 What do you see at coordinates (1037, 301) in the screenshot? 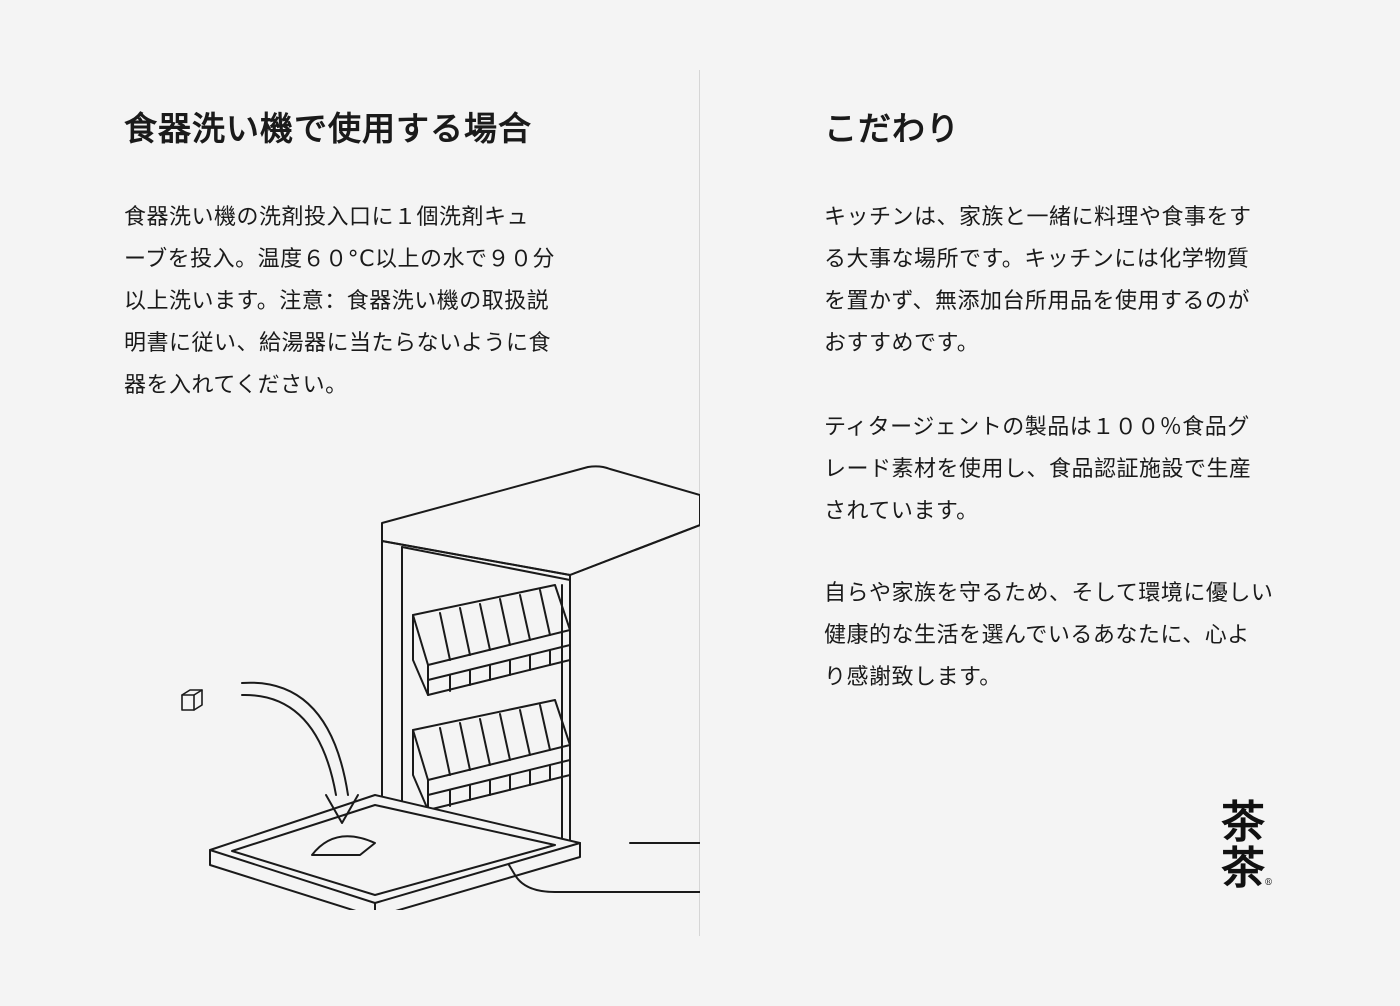
I see `text-line: を置かず、無添加台所用品を使用するのが` at bounding box center [1037, 301].